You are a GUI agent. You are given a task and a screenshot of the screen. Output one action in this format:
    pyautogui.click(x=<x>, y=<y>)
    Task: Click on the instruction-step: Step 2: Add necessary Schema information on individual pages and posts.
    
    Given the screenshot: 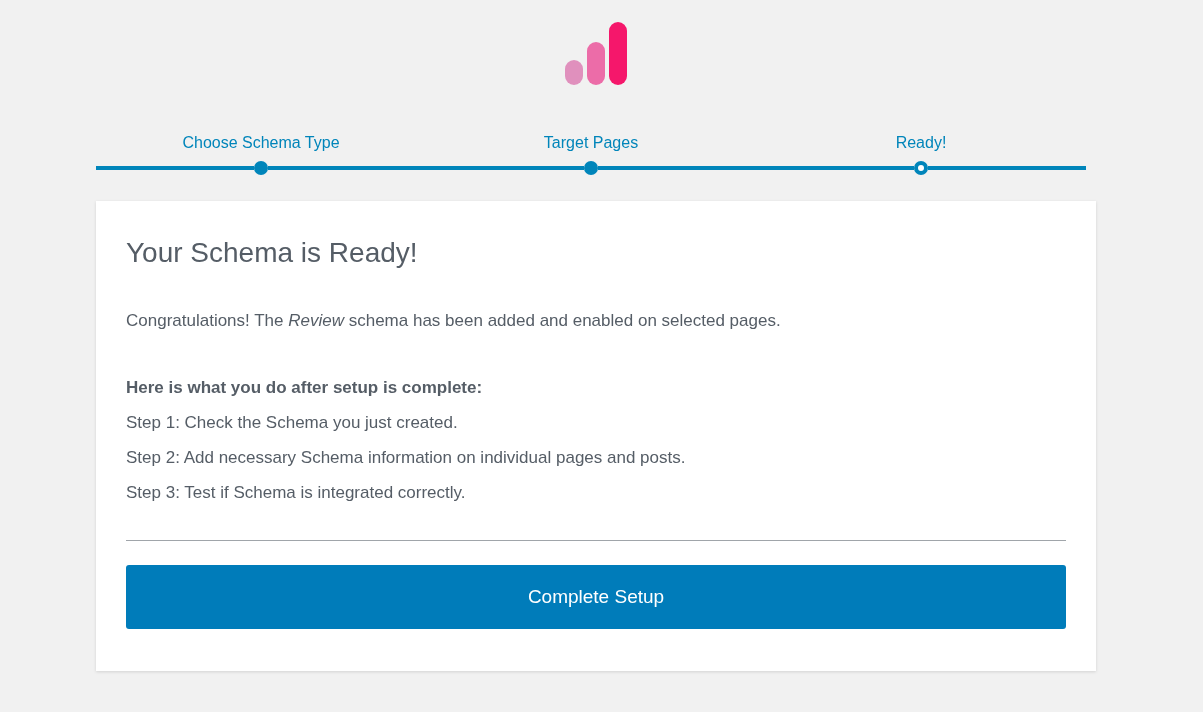 What is the action you would take?
    pyautogui.click(x=596, y=457)
    